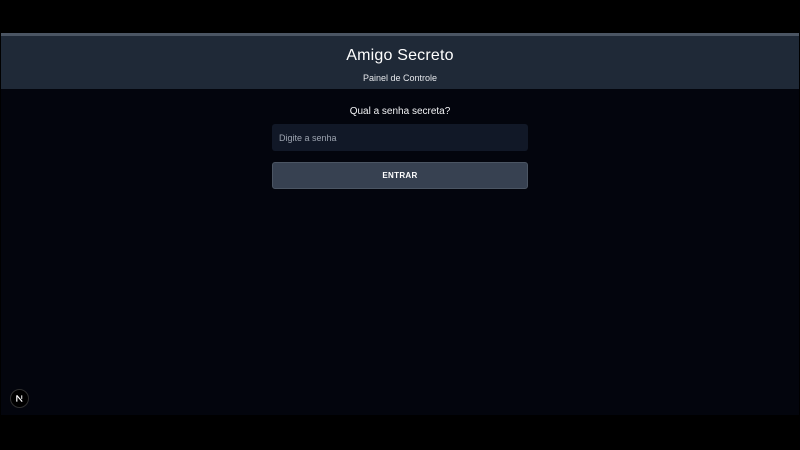 This screenshot has width=800, height=450. I want to click on password-prompt: Qual a senha secreta?, so click(400, 111).